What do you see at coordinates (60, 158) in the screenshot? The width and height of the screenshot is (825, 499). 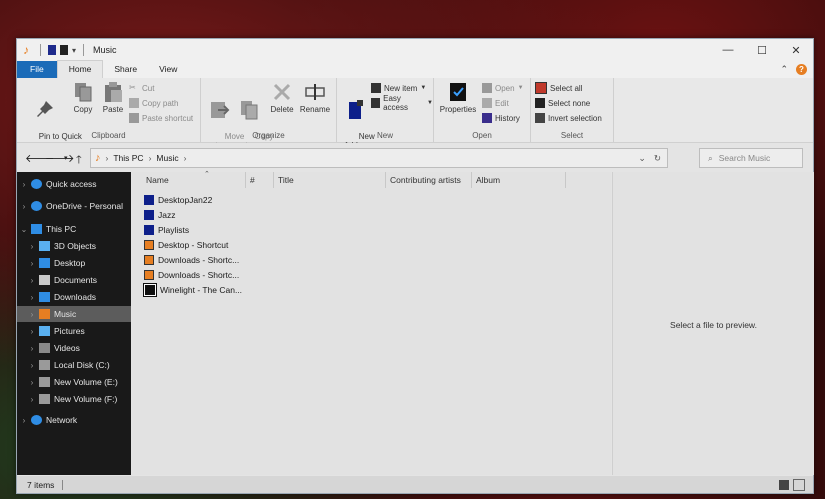 I see `forward-button: 🡒` at bounding box center [60, 158].